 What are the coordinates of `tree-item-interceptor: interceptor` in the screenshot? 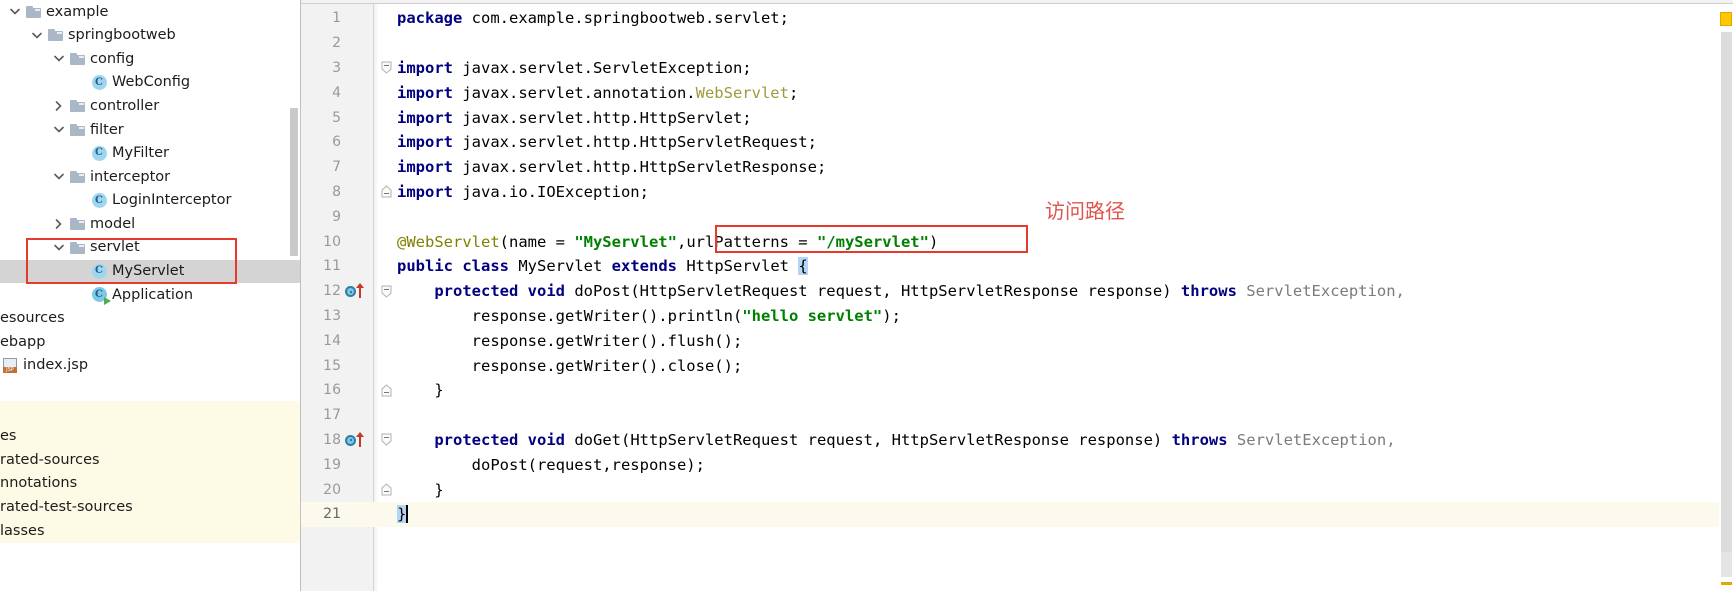 It's located at (150, 177).